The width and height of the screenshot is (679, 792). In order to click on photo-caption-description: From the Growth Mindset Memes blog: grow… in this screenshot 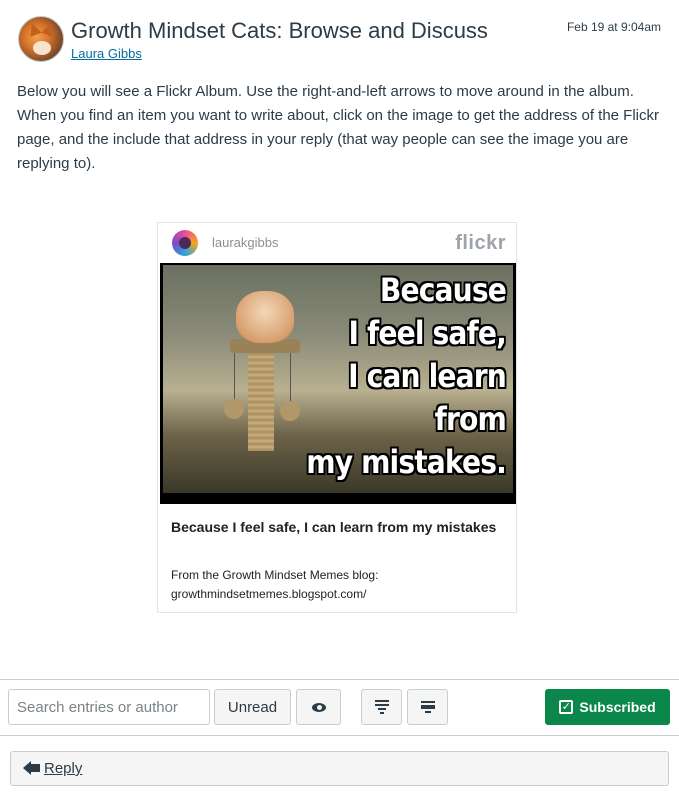, I will do `click(275, 584)`.